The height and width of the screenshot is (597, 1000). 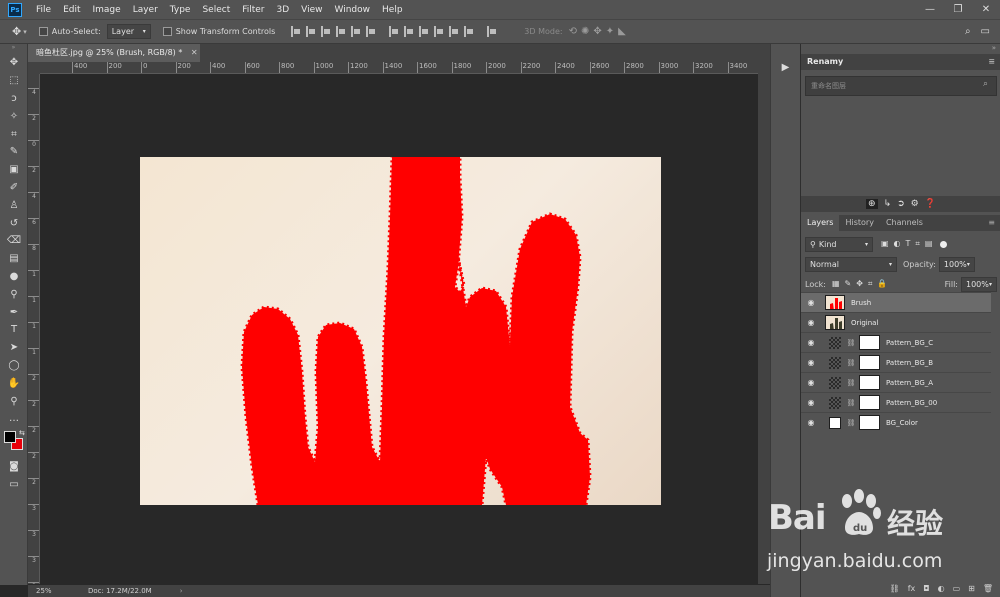 I want to click on clone-stamp-tool-icon: ♙, so click(x=14, y=205).